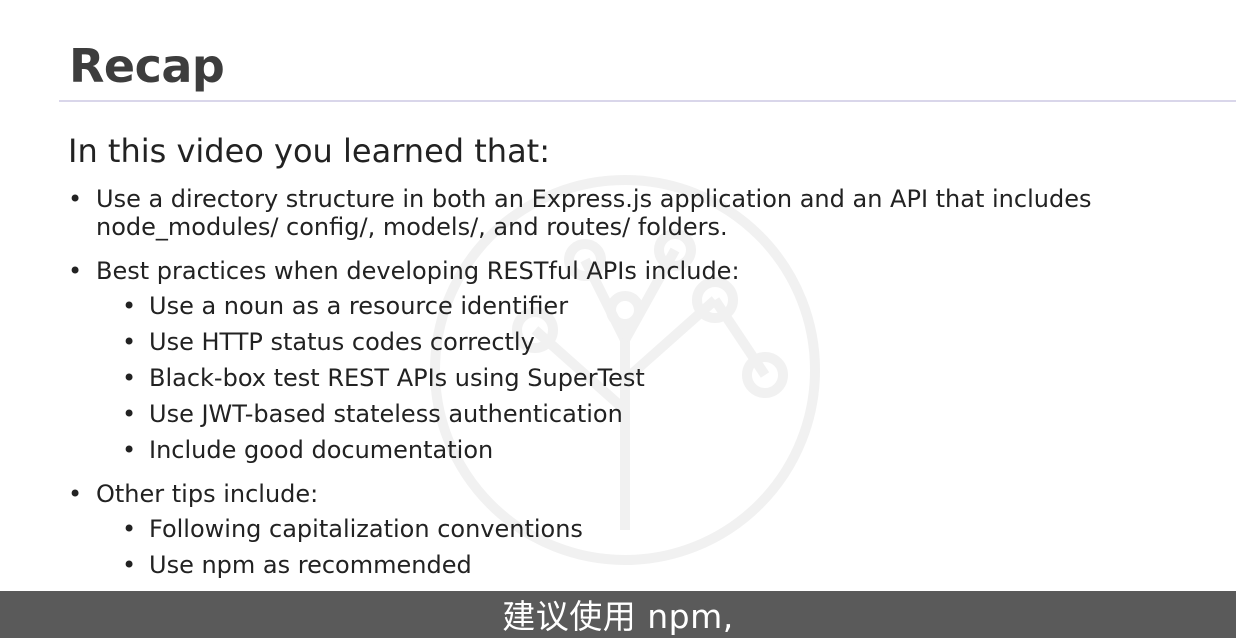  What do you see at coordinates (321, 450) in the screenshot?
I see `sub-bullet-text: Include good documentation` at bounding box center [321, 450].